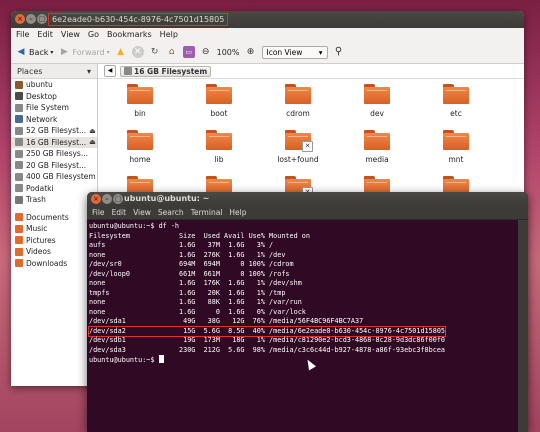 The width and height of the screenshot is (540, 432). Describe the element at coordinates (54, 120) in the screenshot. I see `sidebar-item: Network` at that location.